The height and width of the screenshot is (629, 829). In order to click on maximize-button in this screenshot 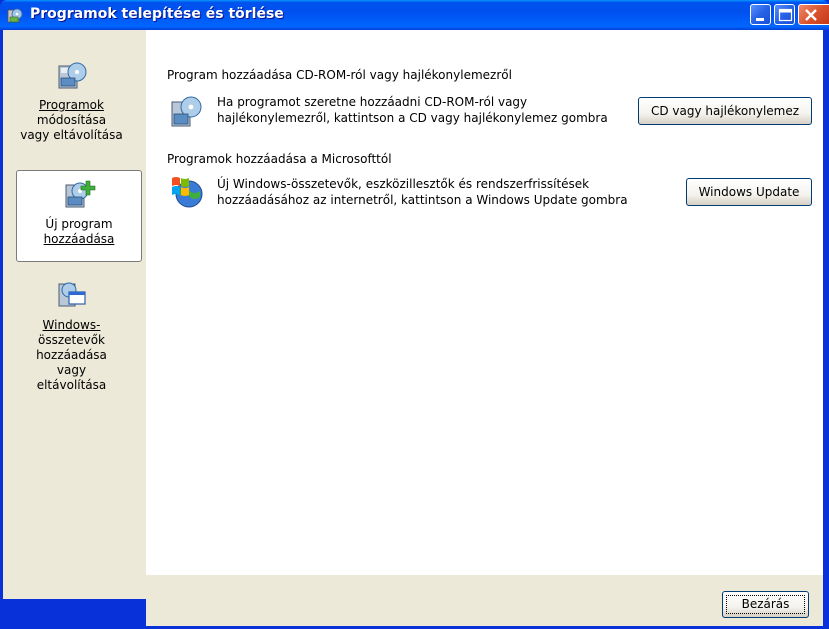, I will do `click(784, 14)`.